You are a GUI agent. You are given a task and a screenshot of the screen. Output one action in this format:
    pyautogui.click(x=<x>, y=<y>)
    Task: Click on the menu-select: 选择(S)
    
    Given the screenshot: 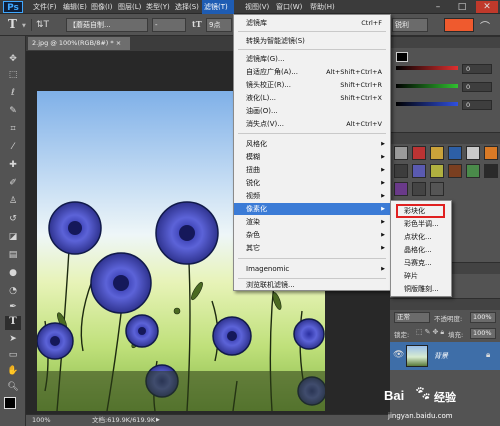 What is the action you would take?
    pyautogui.click(x=187, y=7)
    